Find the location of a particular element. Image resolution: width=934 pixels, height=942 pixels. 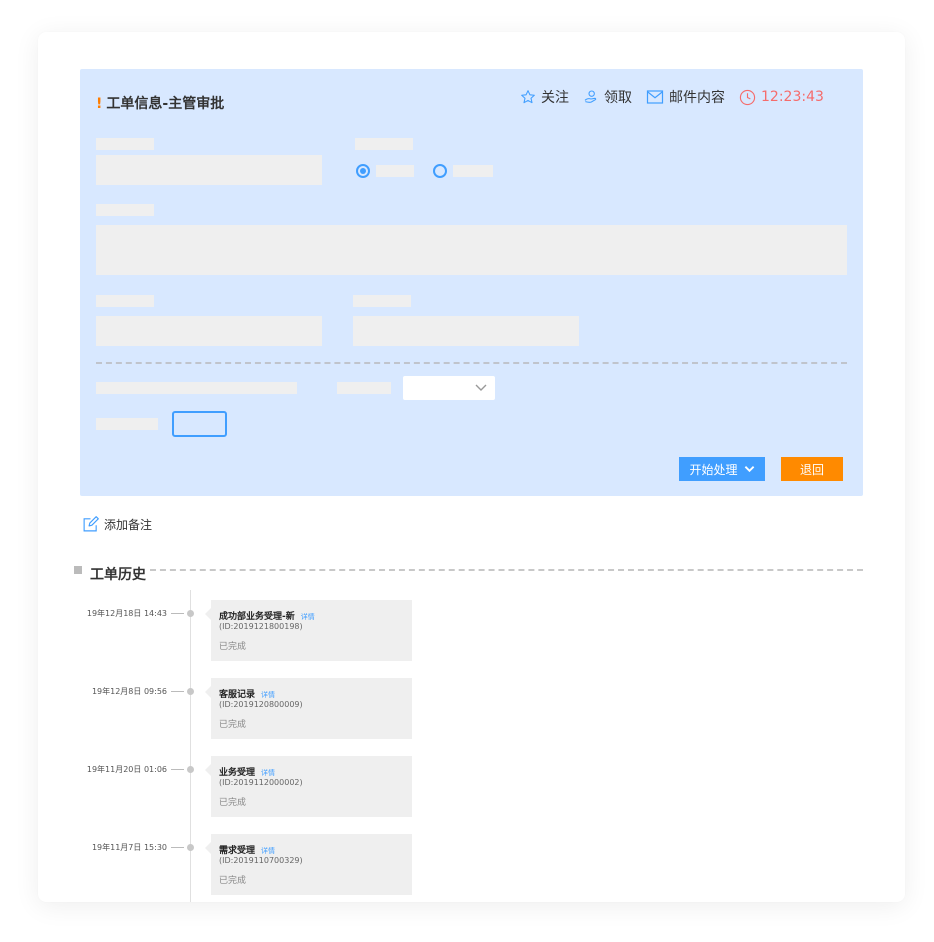

timeline-axis is located at coordinates (190, 746).